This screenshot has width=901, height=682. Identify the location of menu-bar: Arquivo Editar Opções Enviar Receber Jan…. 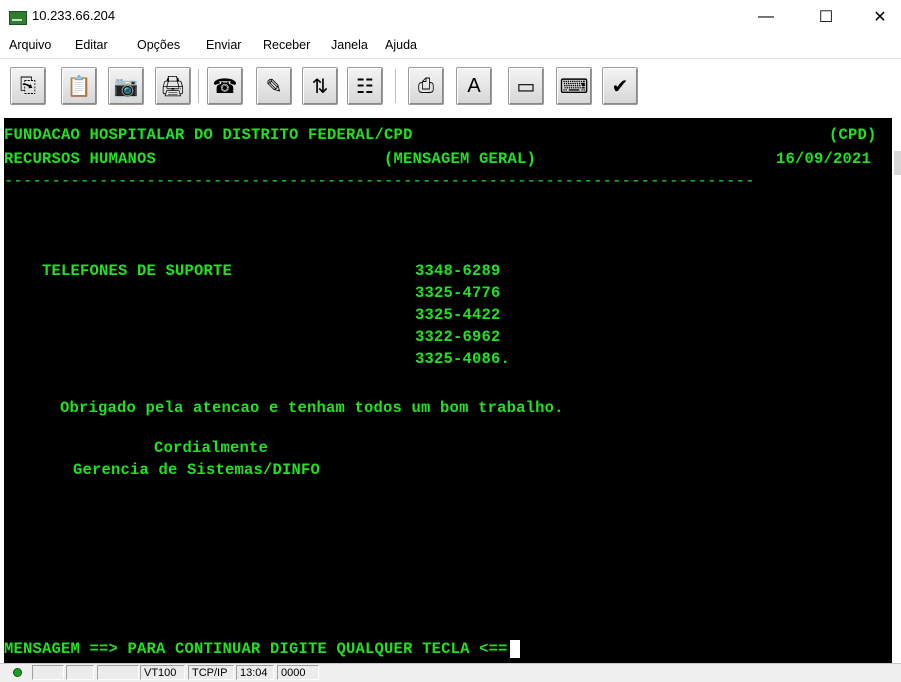
(450, 46).